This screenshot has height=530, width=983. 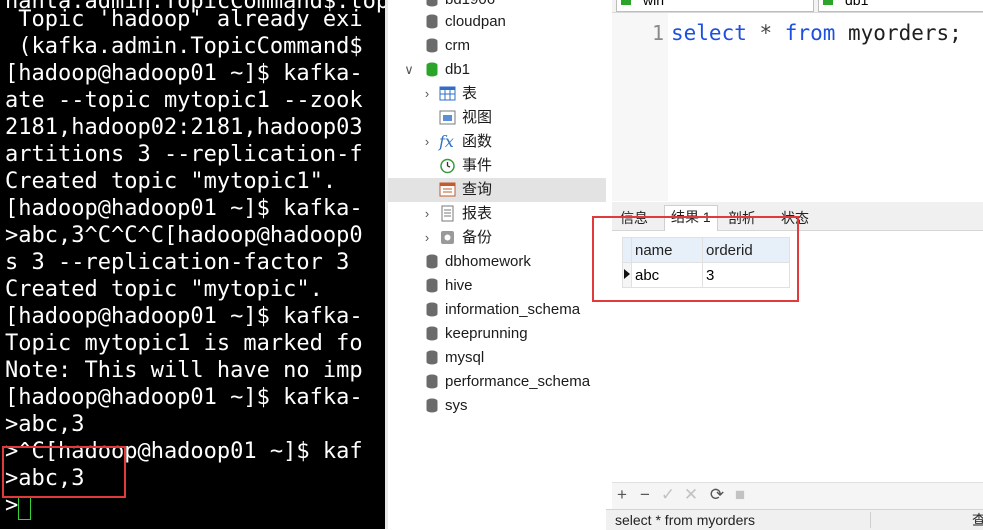 What do you see at coordinates (45, 424) in the screenshot?
I see `terminal-line: >abc,3` at bounding box center [45, 424].